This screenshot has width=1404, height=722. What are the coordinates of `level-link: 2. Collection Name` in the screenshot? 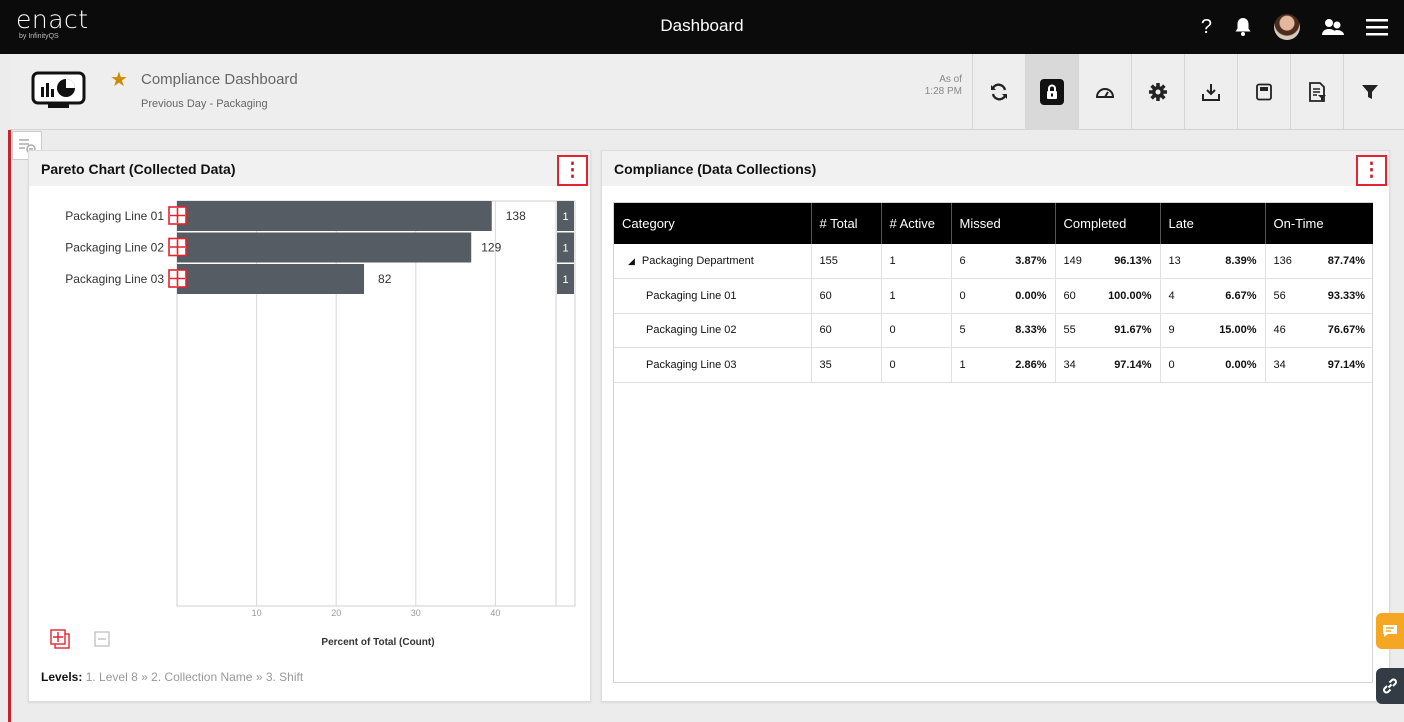 It's located at (201, 677).